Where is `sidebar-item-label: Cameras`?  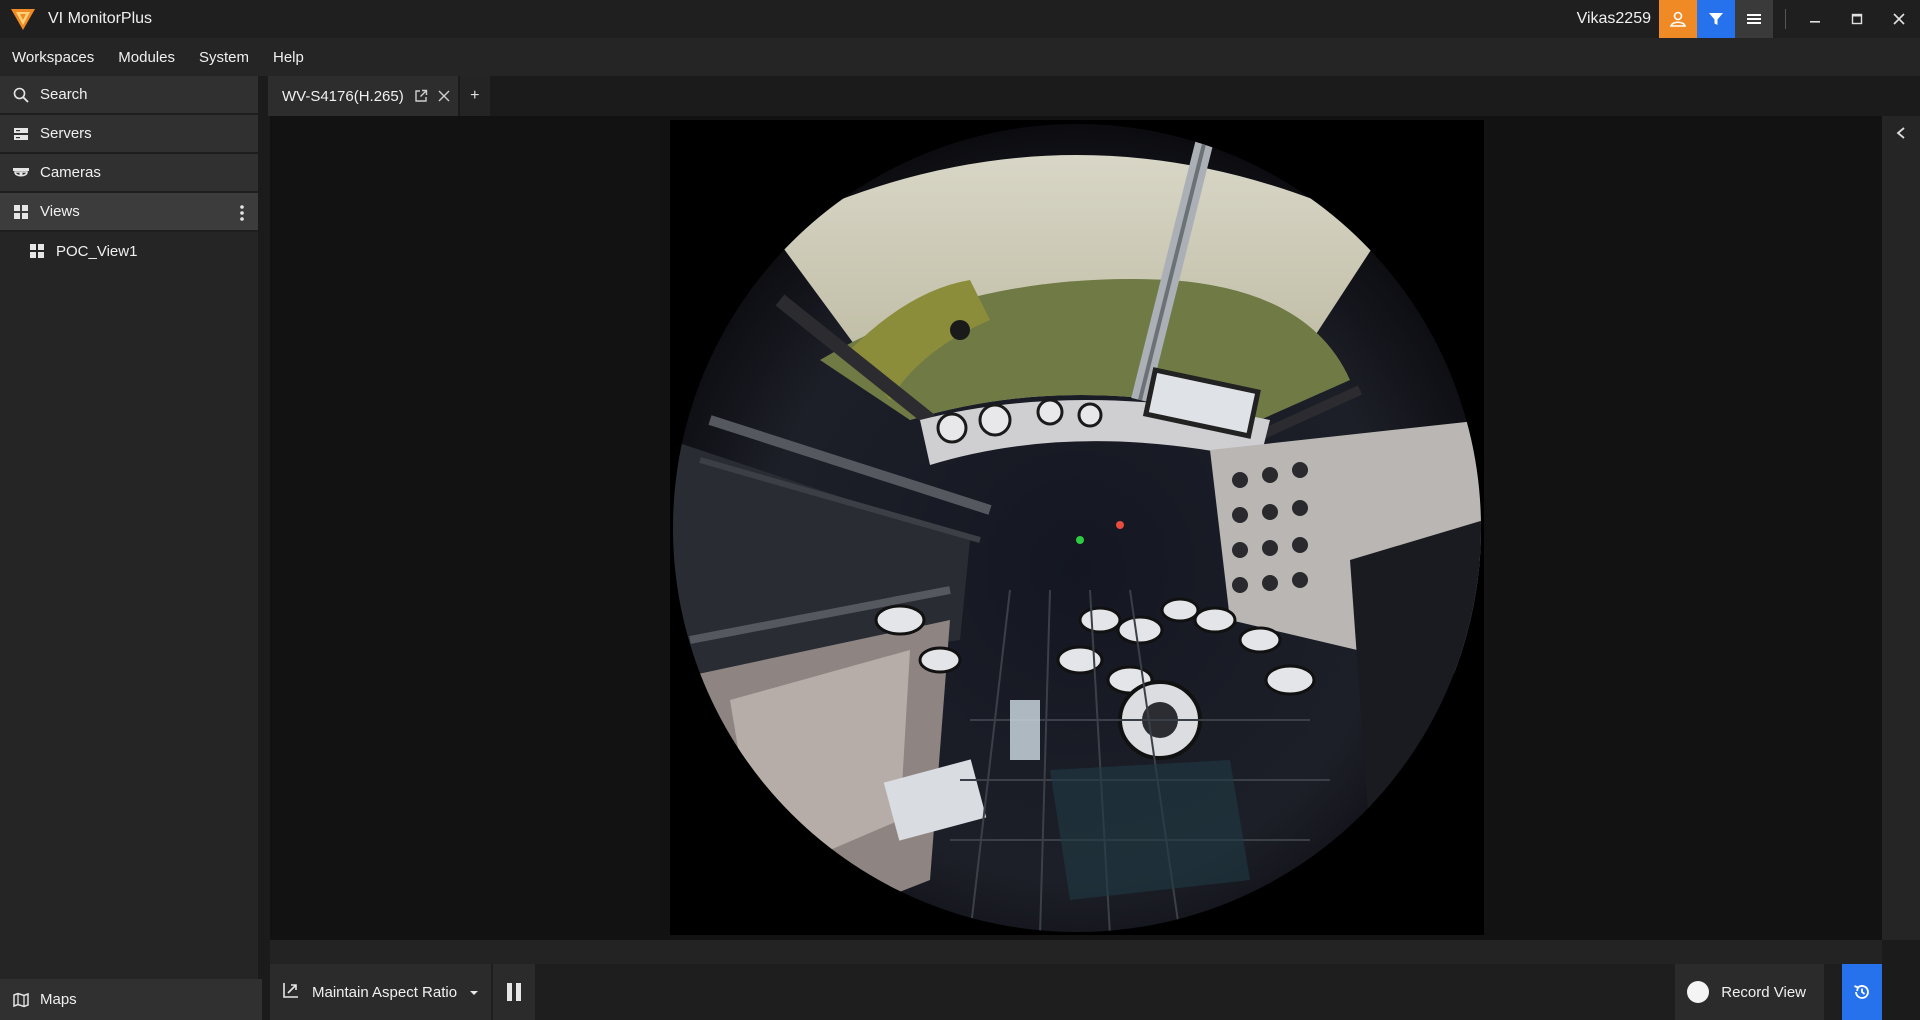 sidebar-item-label: Cameras is located at coordinates (70, 172).